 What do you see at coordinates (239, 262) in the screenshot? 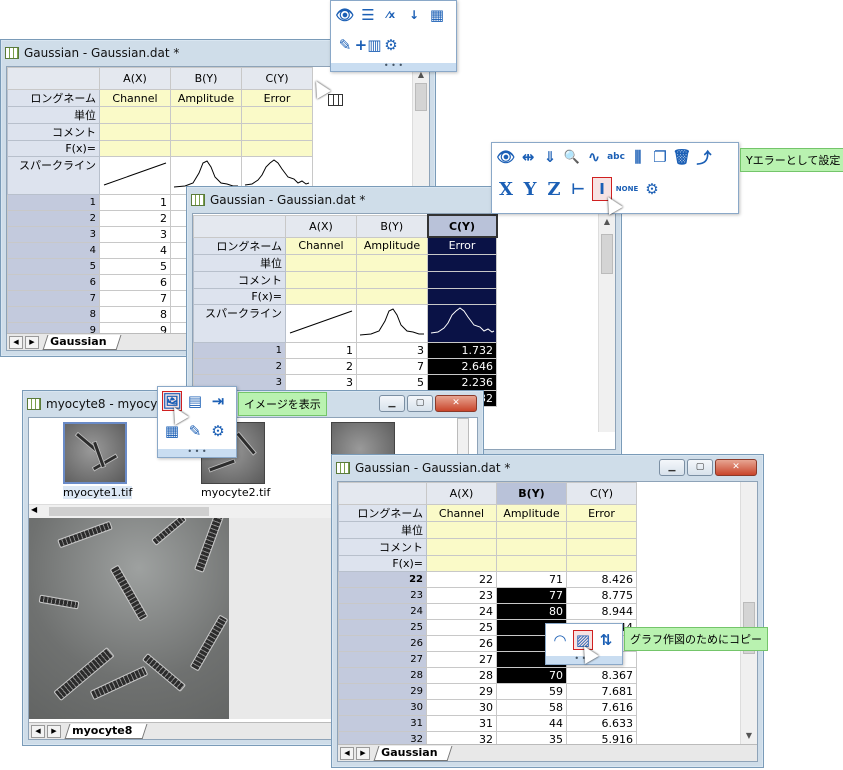
I see `row-label-units: 単位` at bounding box center [239, 262].